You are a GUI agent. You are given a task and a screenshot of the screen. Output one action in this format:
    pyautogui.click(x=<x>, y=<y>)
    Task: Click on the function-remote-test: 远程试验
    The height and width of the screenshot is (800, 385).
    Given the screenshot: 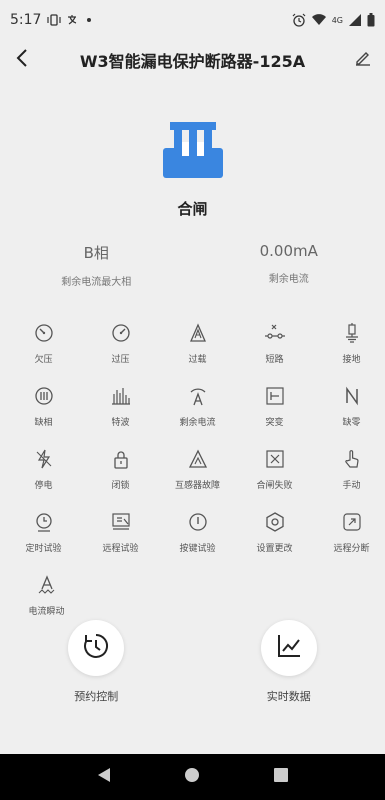 What is the action you would take?
    pyautogui.click(x=120, y=542)
    